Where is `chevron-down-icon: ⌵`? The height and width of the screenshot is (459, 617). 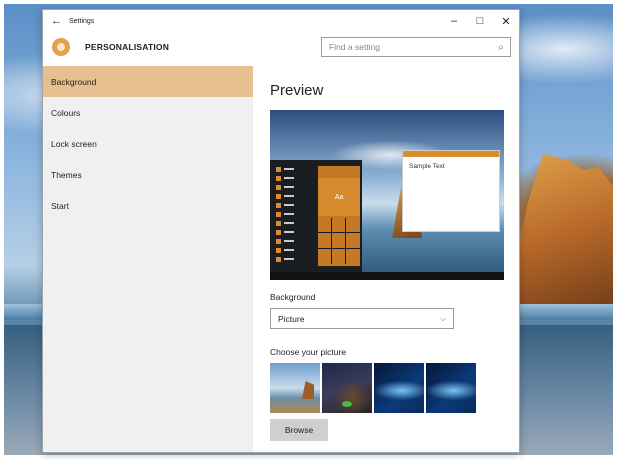 chevron-down-icon: ⌵ is located at coordinates (443, 318).